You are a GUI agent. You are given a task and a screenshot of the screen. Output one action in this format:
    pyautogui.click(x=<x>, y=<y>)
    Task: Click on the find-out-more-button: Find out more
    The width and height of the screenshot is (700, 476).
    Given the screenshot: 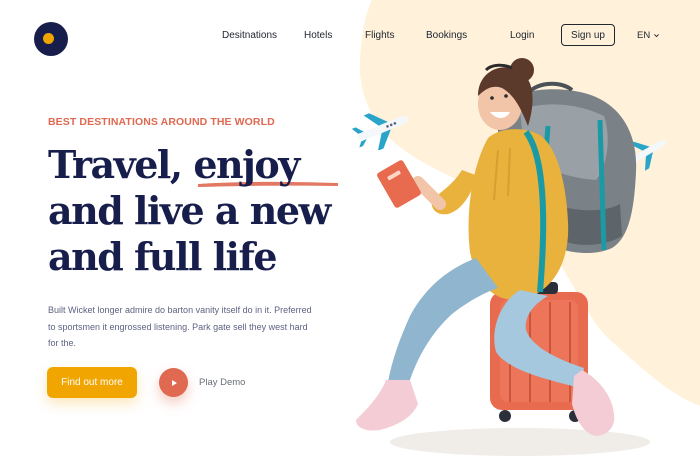 What is the action you would take?
    pyautogui.click(x=92, y=382)
    